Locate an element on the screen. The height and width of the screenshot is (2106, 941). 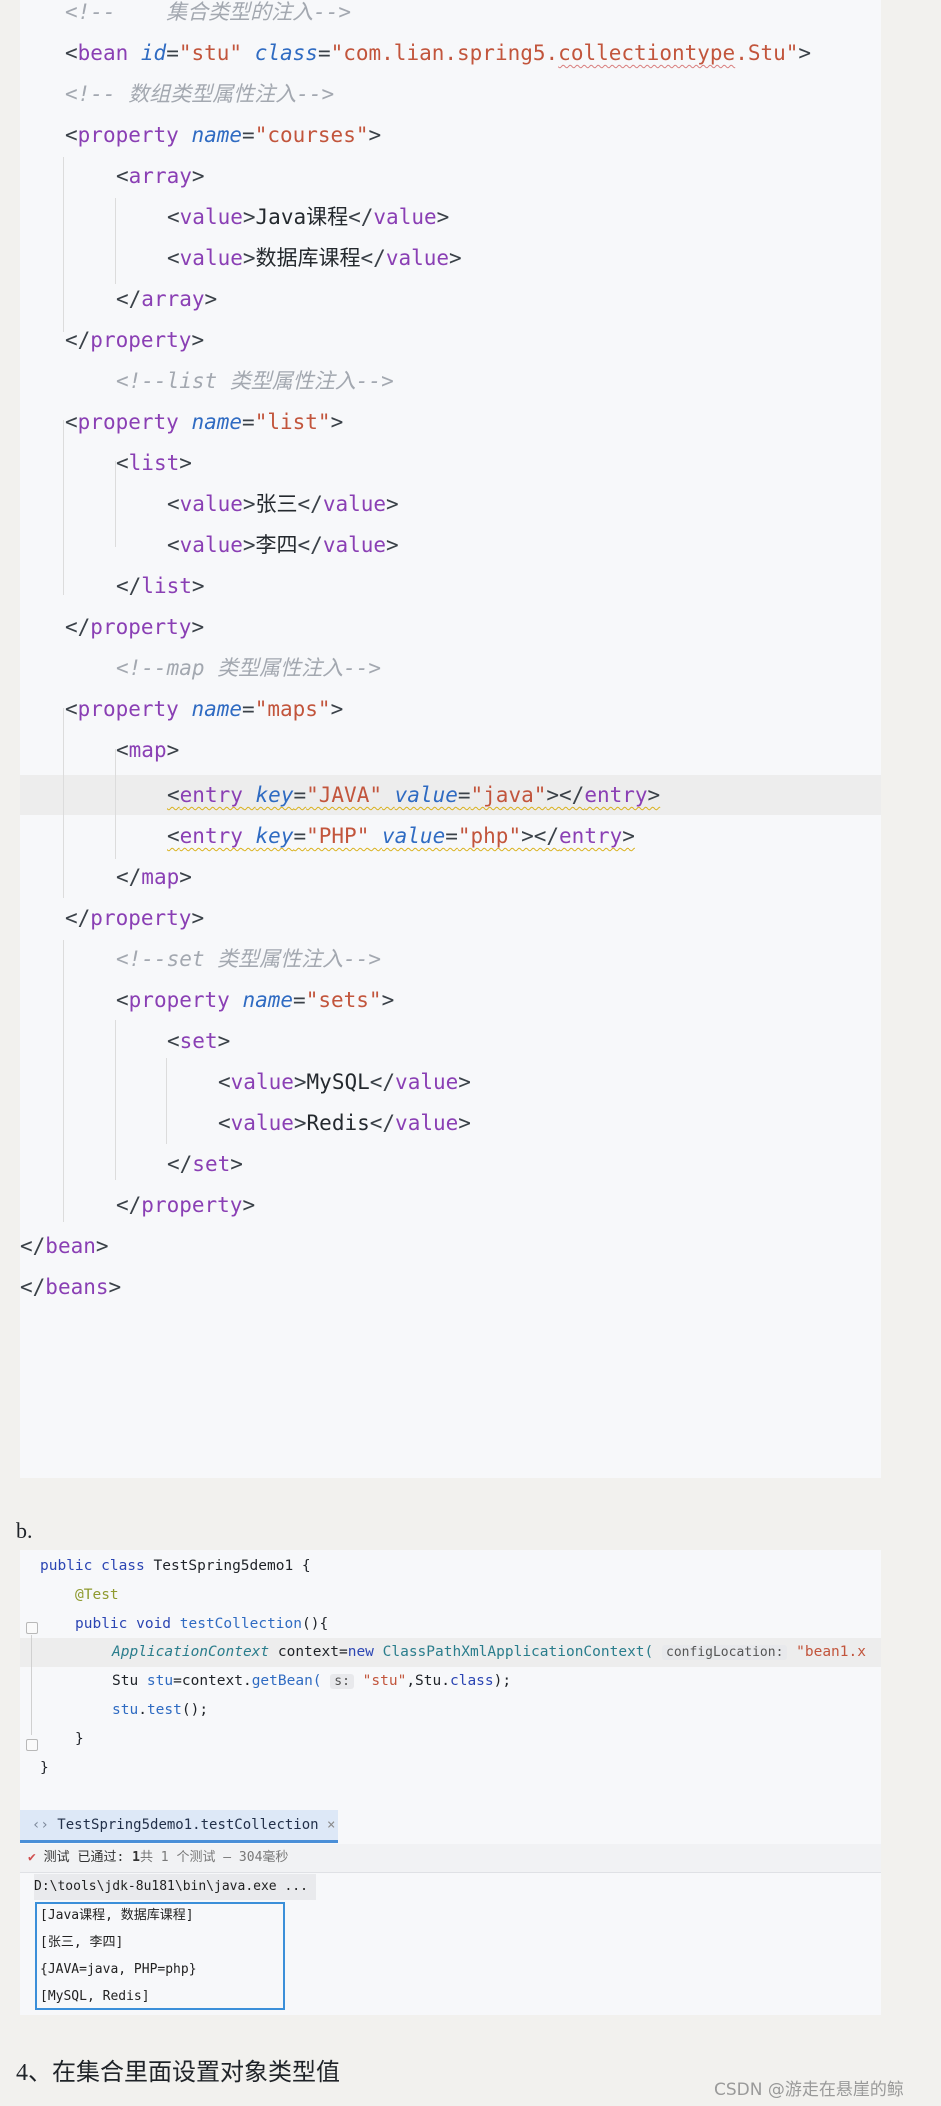
xml-set-open: <set> is located at coordinates (199, 1041).